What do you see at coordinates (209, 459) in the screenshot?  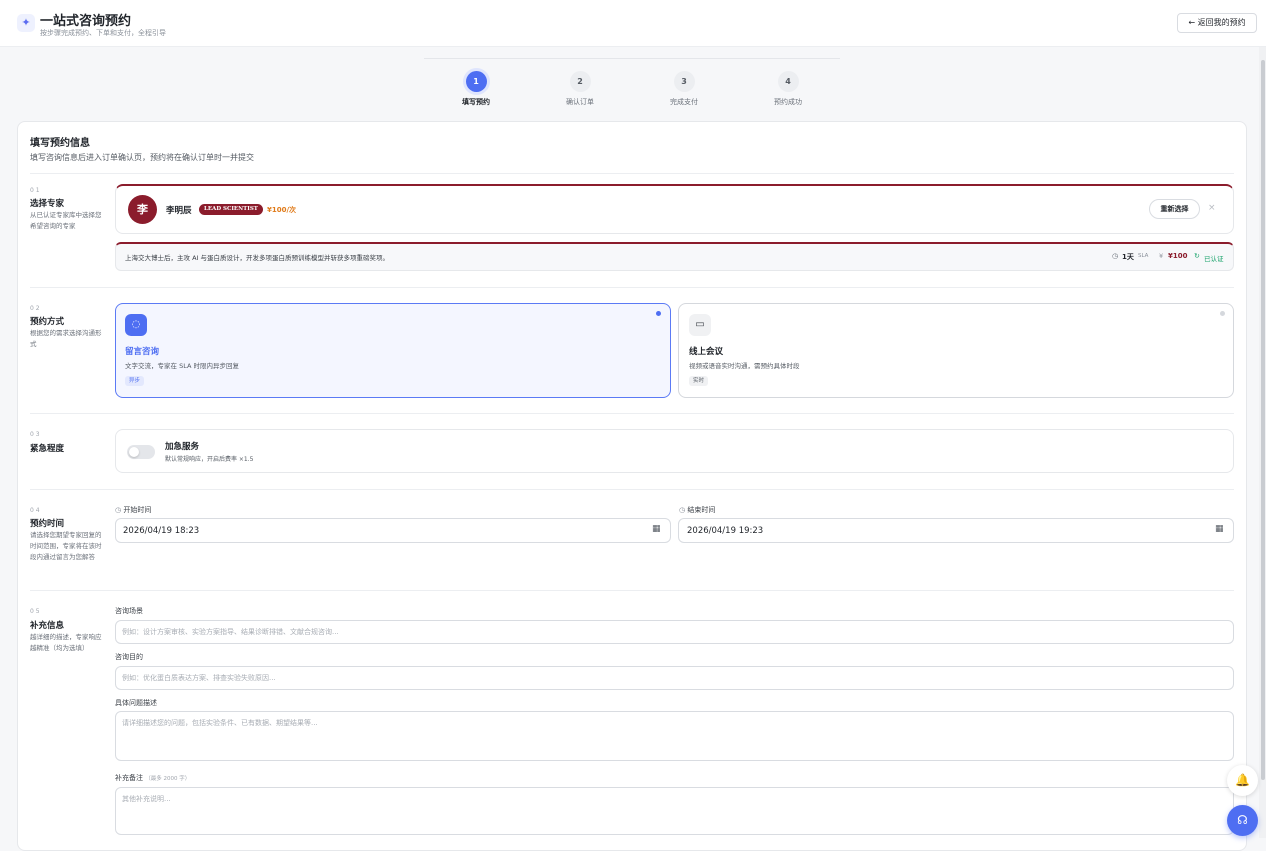 I see `urgent-desc: 默认常规响应，开启后费率 ×1.5` at bounding box center [209, 459].